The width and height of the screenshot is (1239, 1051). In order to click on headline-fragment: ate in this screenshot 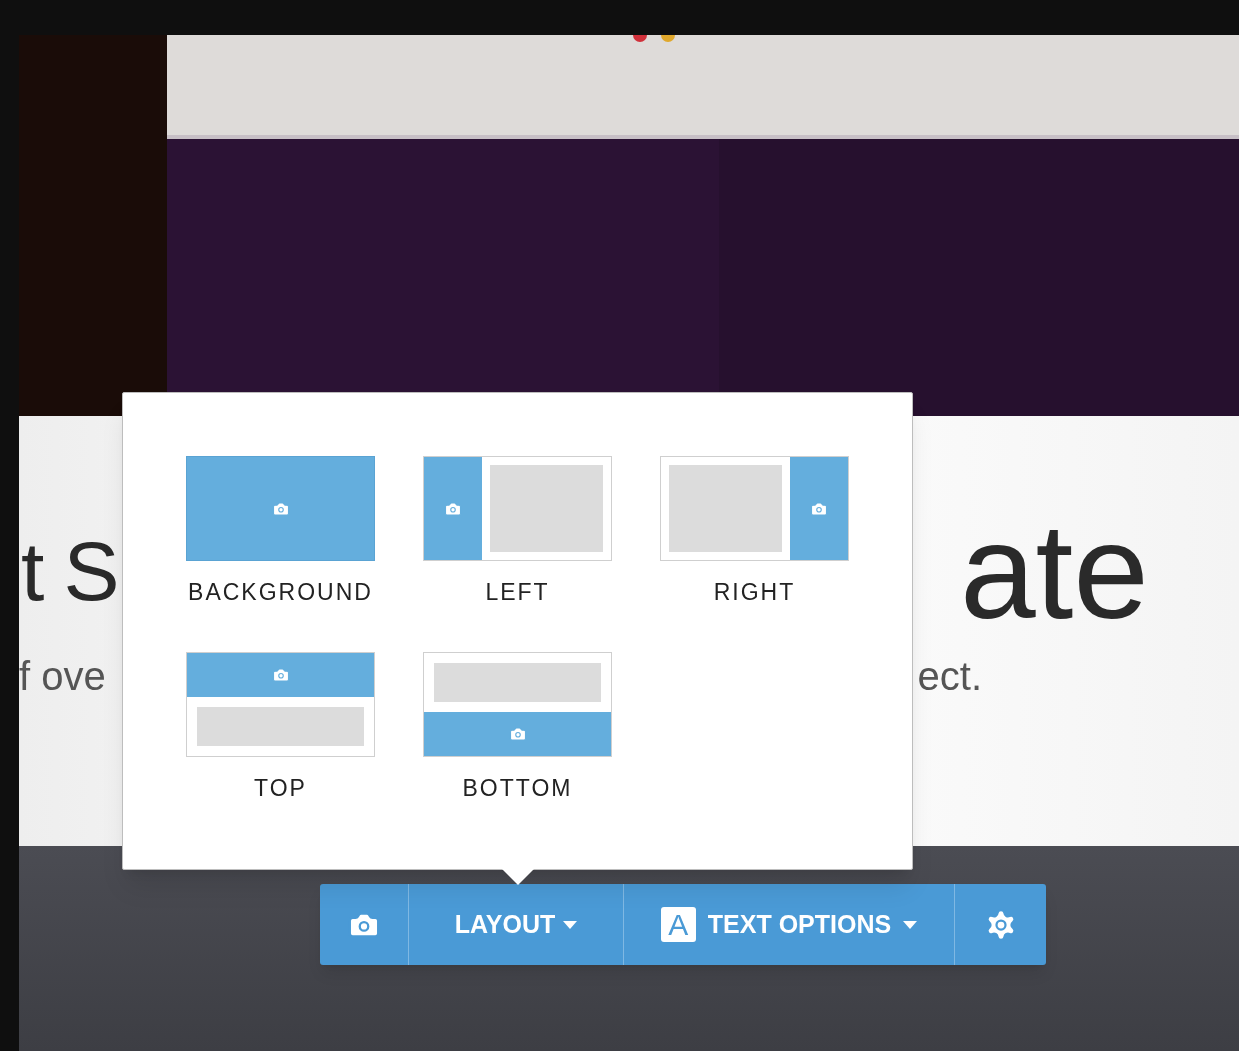, I will do `click(1054, 571)`.